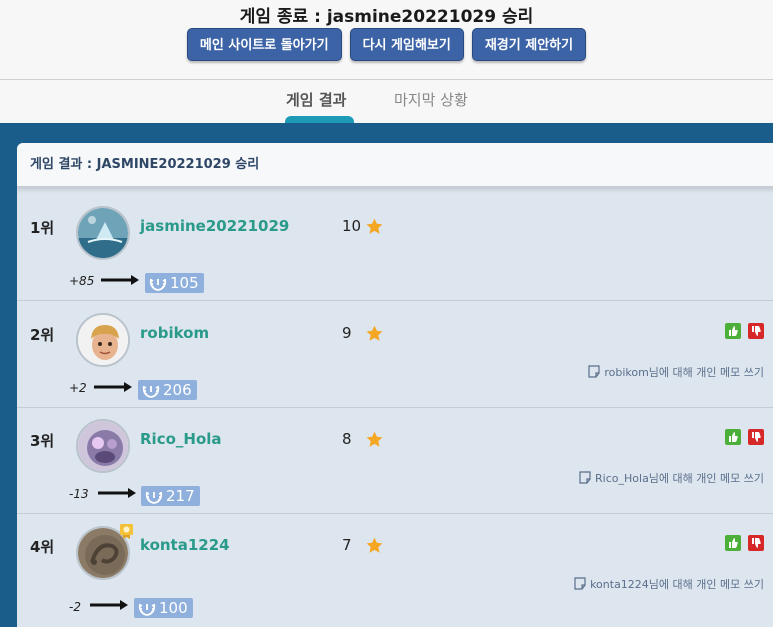  What do you see at coordinates (79, 494) in the screenshot?
I see `rating-delta: -13` at bounding box center [79, 494].